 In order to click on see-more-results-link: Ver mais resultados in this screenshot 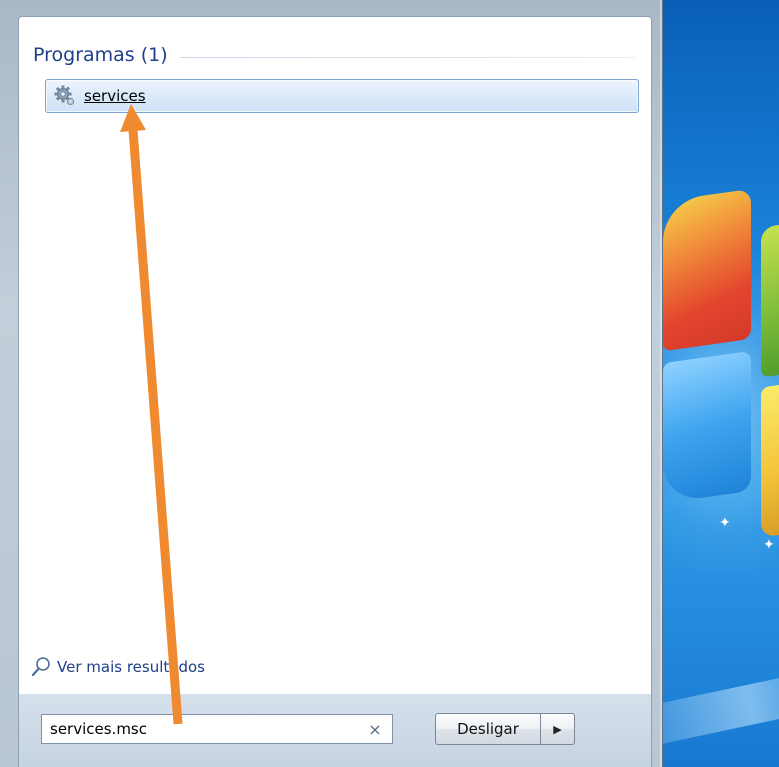, I will do `click(118, 667)`.